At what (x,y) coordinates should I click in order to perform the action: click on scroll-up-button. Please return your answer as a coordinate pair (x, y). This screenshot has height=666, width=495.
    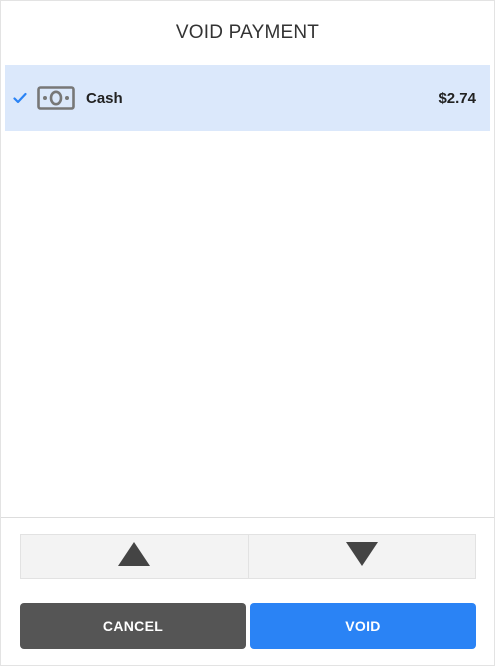
    Looking at the image, I should click on (134, 556).